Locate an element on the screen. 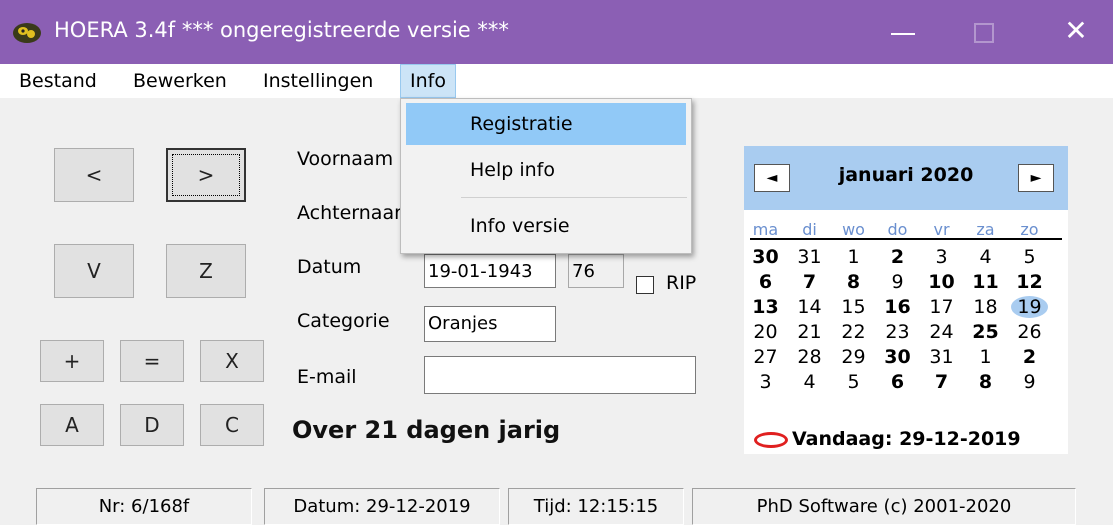 This screenshot has height=525, width=1113. calendar-day: 22 is located at coordinates (853, 332).